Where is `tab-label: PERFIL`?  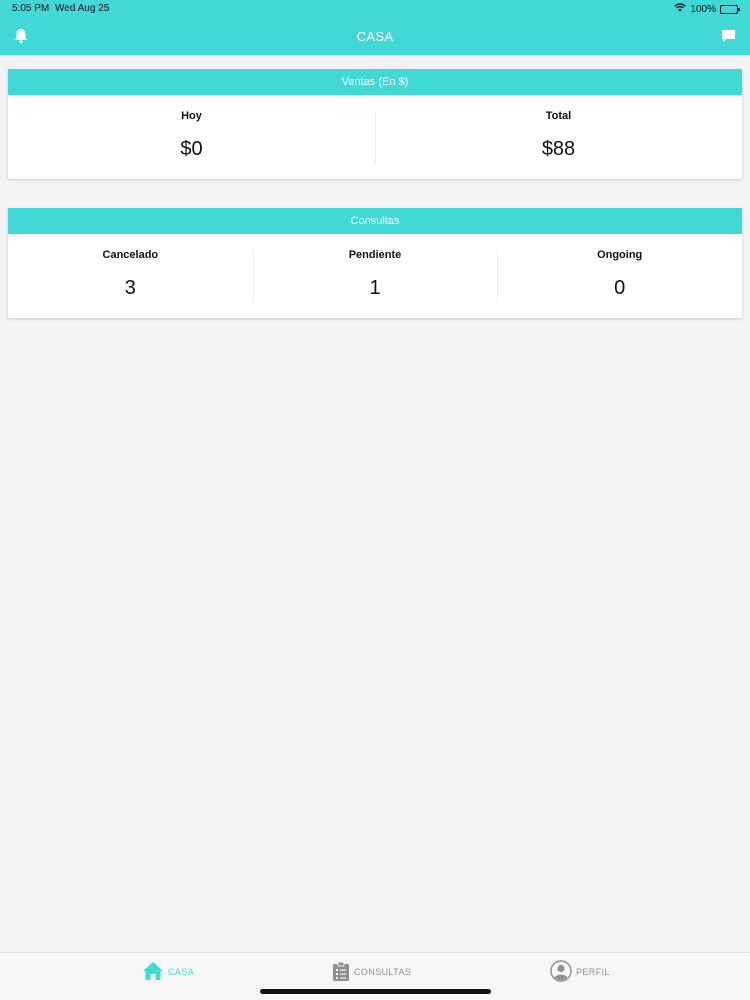 tab-label: PERFIL is located at coordinates (593, 972).